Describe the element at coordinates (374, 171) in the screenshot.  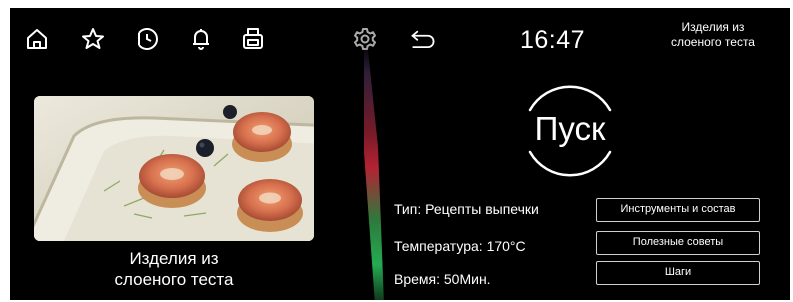
I see `divider-glow` at that location.